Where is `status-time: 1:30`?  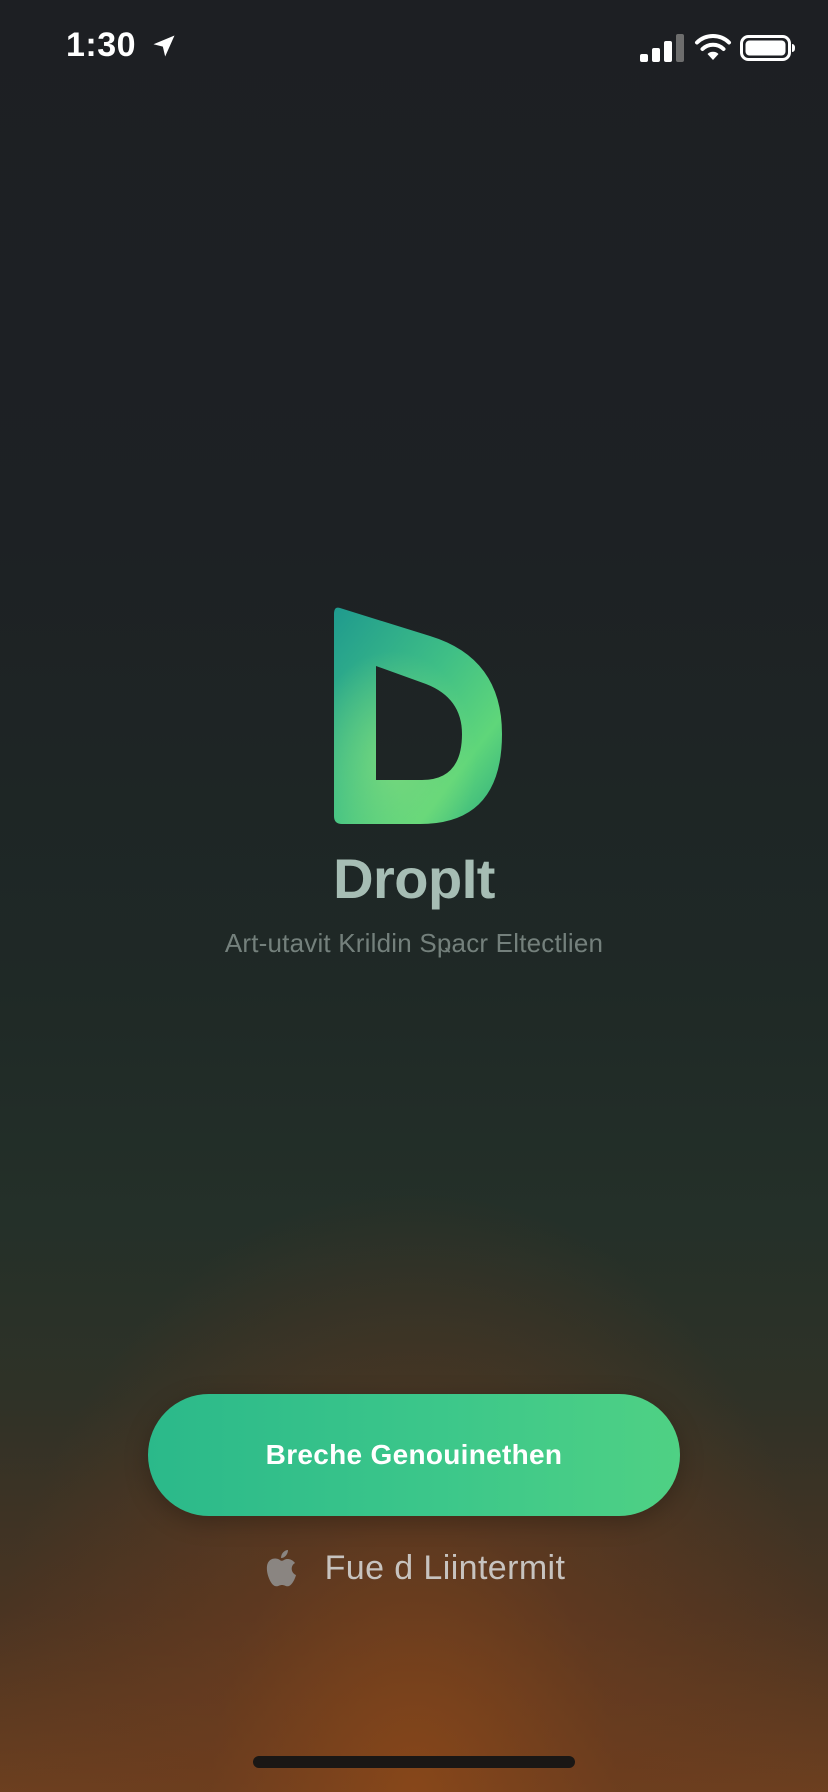
status-time: 1:30 is located at coordinates (101, 45).